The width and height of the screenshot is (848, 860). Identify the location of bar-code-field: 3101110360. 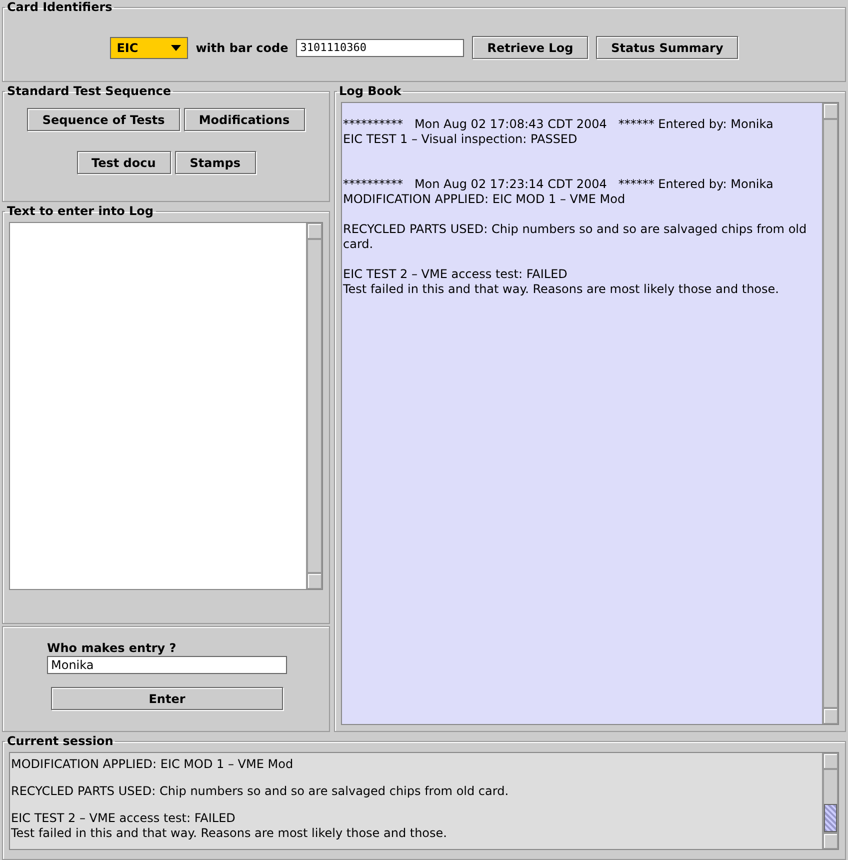
(380, 47).